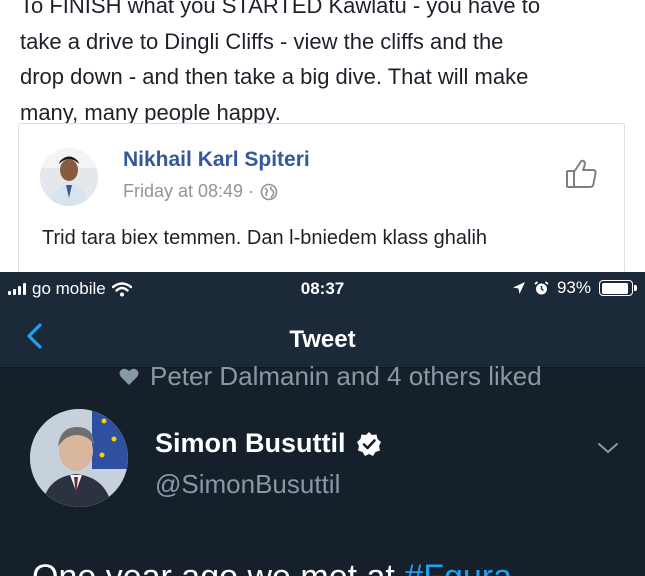  Describe the element at coordinates (615, 288) in the screenshot. I see `battery-fill` at that location.